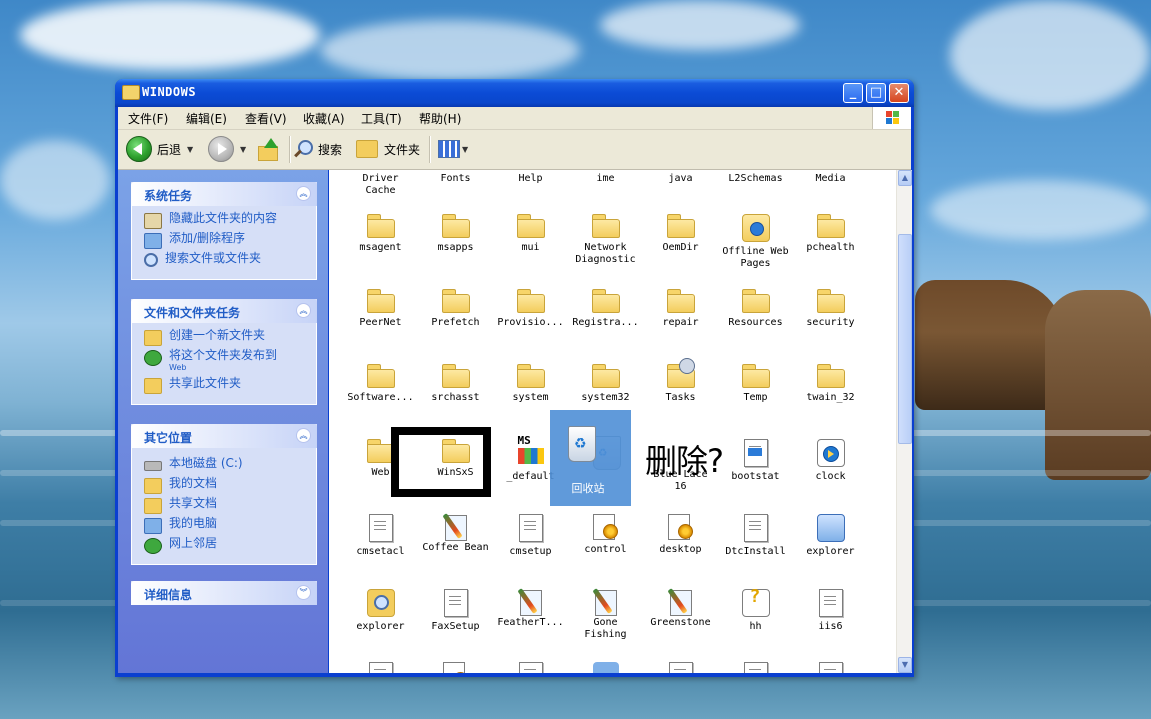 This screenshot has height=719, width=1151. Describe the element at coordinates (230, 338) in the screenshot. I see `task-new-folder: 创建一个新文件夹` at that location.